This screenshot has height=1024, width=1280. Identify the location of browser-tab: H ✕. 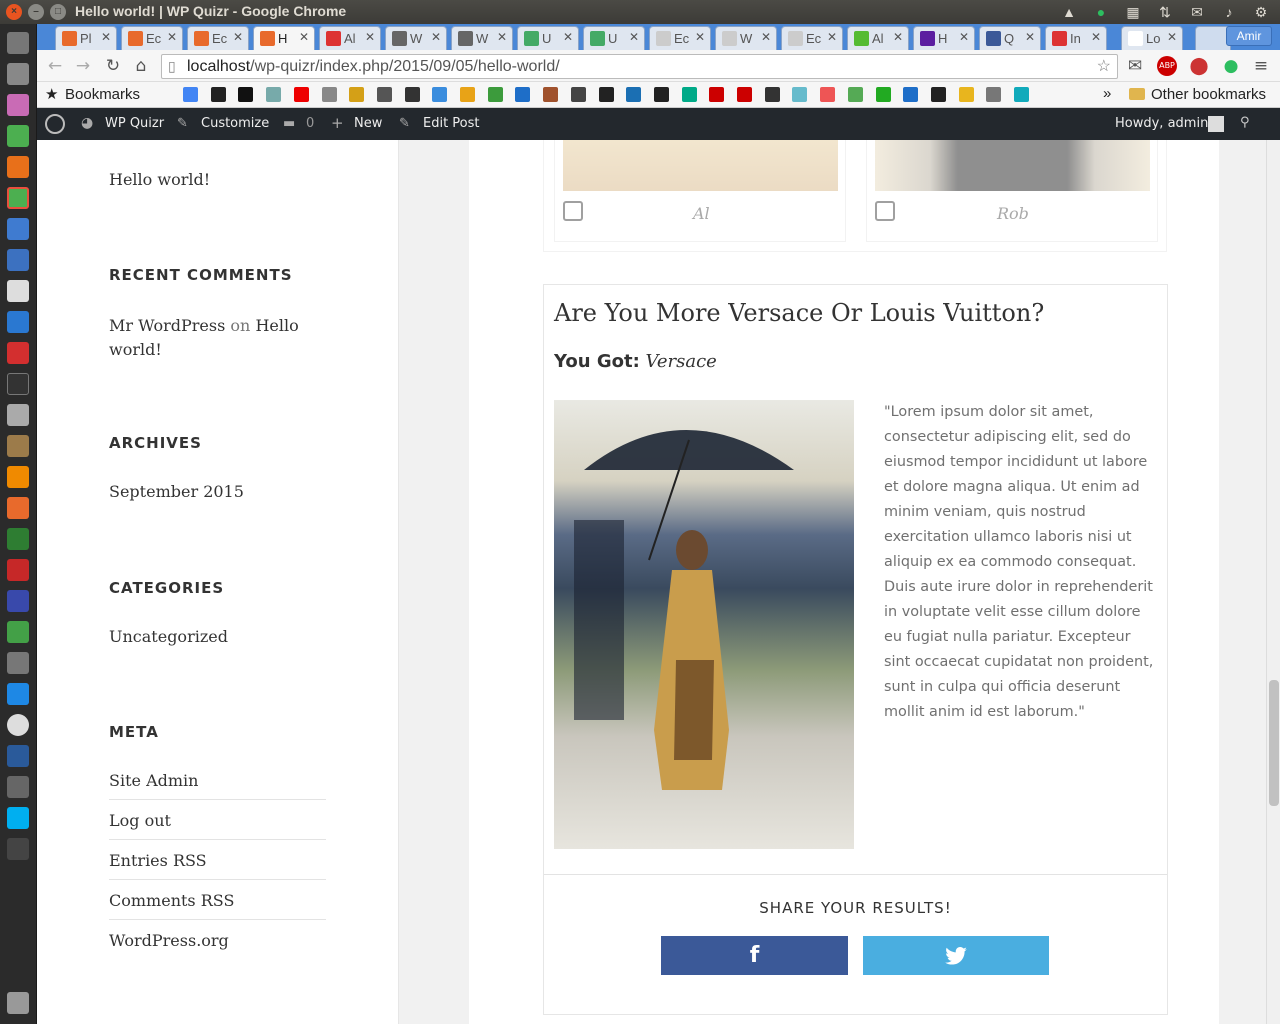
(284, 38).